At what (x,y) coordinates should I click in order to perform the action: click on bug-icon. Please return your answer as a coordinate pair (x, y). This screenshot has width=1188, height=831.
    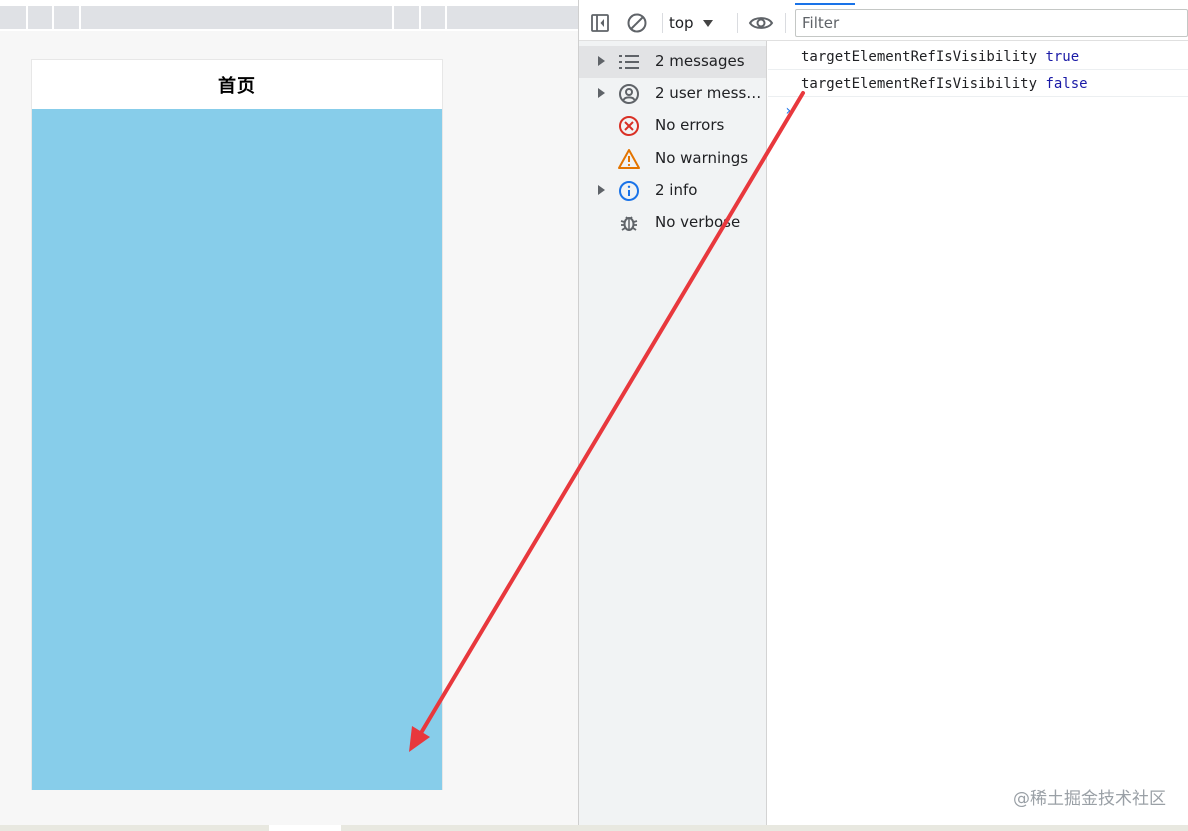
    Looking at the image, I should click on (629, 223).